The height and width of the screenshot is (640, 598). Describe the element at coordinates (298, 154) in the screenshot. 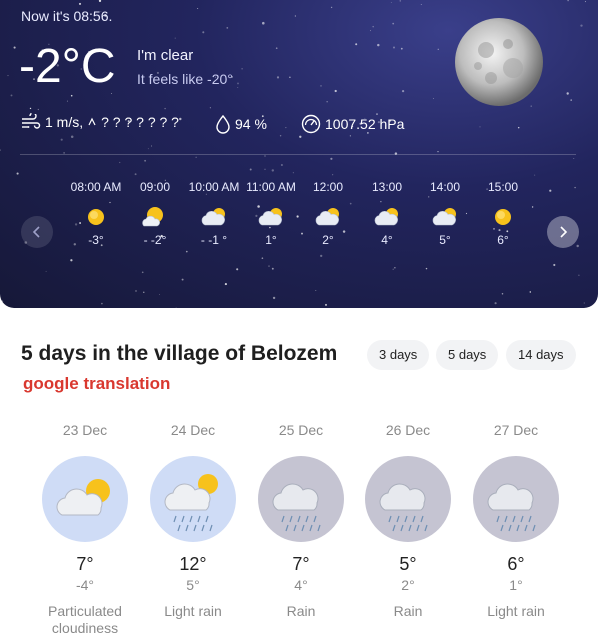

I see `divider` at that location.